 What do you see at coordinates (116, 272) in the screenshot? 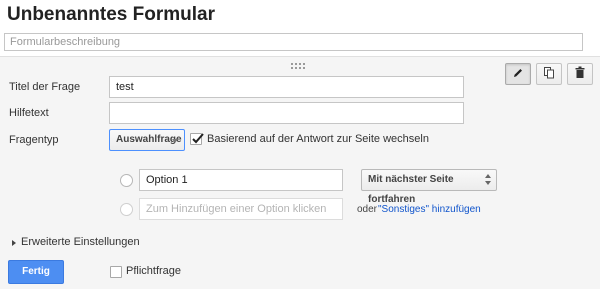
I see `required-checkbox` at bounding box center [116, 272].